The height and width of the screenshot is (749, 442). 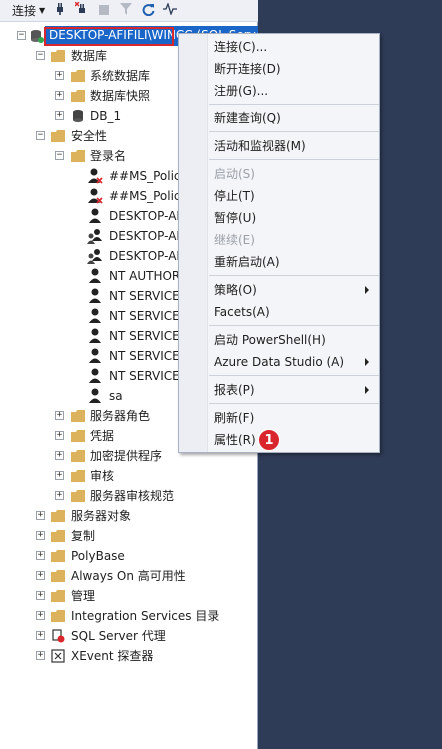 I want to click on connect-button, so click(x=60, y=11).